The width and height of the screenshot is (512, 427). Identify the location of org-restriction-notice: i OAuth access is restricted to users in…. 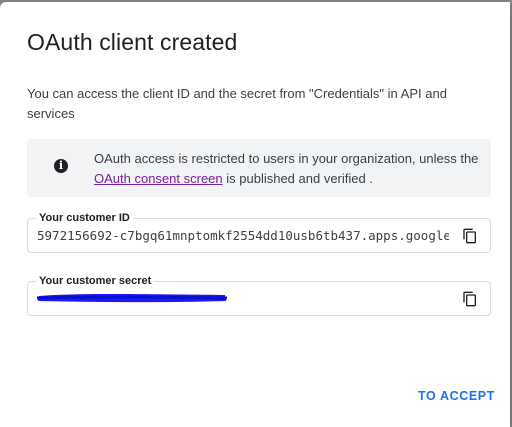
(259, 168).